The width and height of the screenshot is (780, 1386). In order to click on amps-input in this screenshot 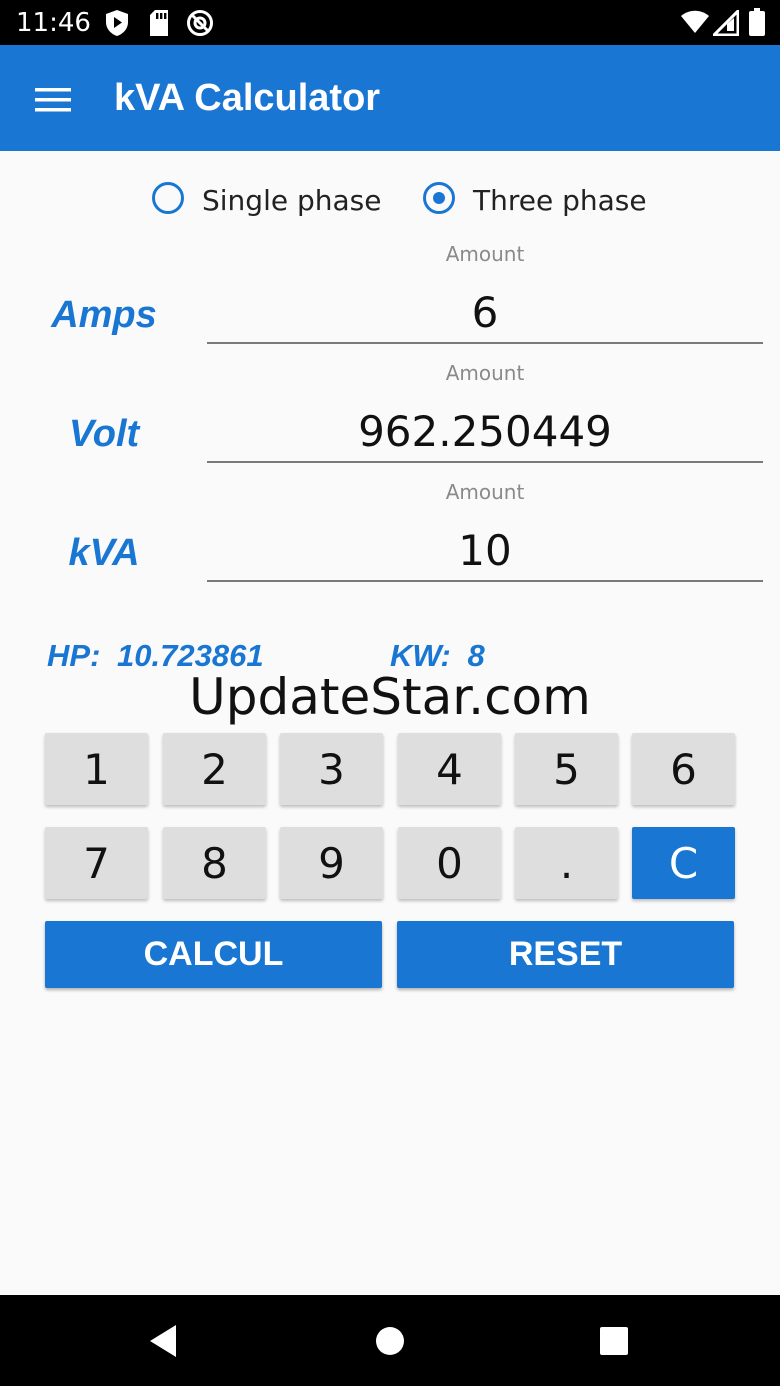, I will do `click(485, 313)`.